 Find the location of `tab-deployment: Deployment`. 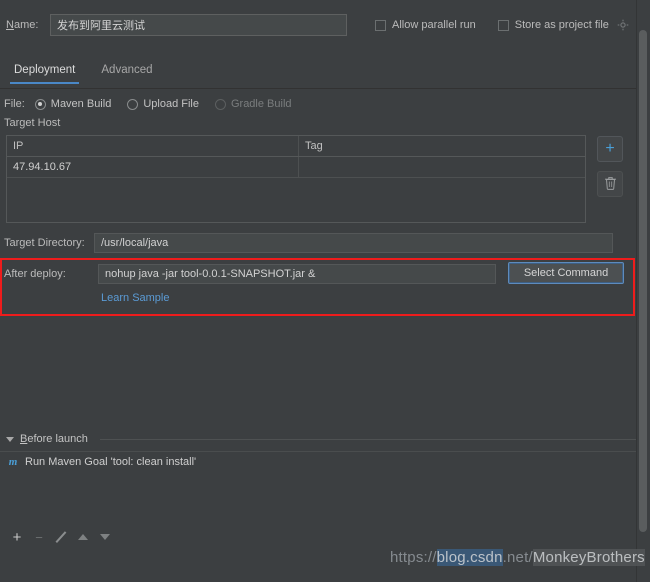

tab-deployment: Deployment is located at coordinates (45, 73).